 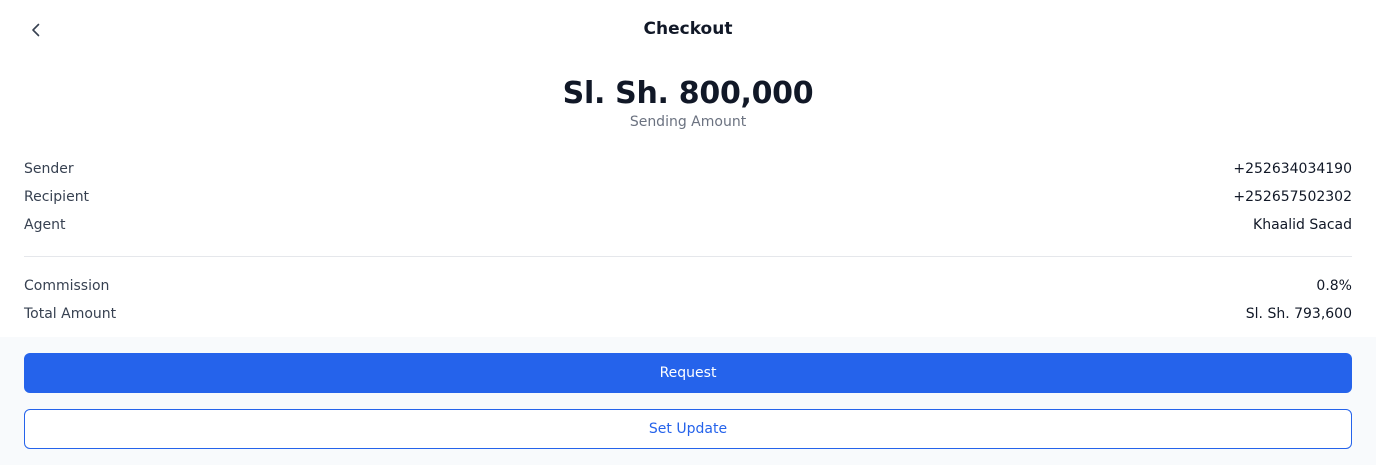 What do you see at coordinates (688, 286) in the screenshot?
I see `commission-row: Commission 0.8%` at bounding box center [688, 286].